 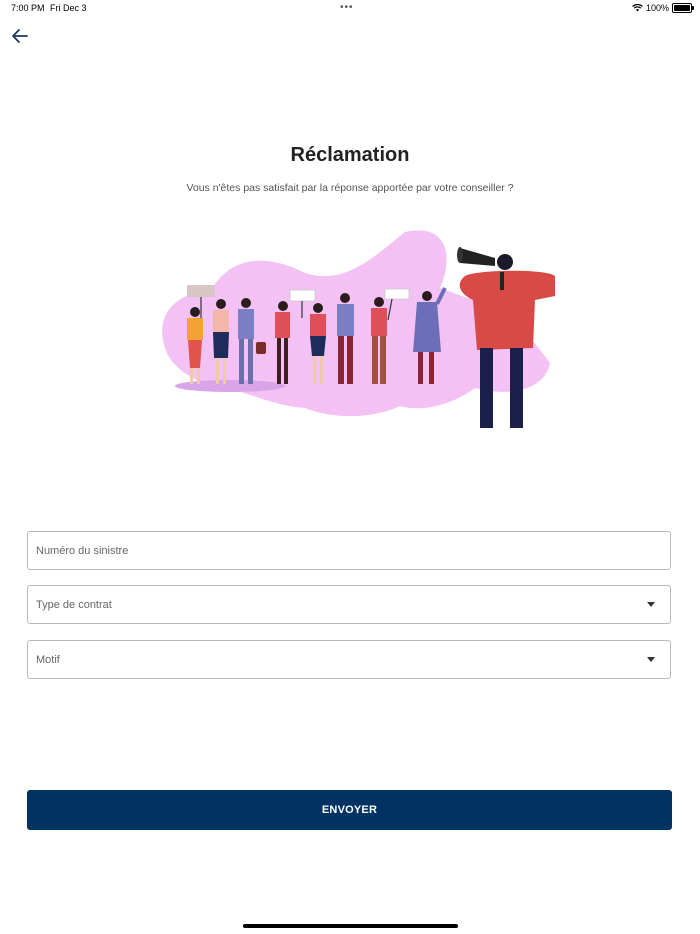 What do you see at coordinates (358, 329) in the screenshot?
I see `protest-illustration` at bounding box center [358, 329].